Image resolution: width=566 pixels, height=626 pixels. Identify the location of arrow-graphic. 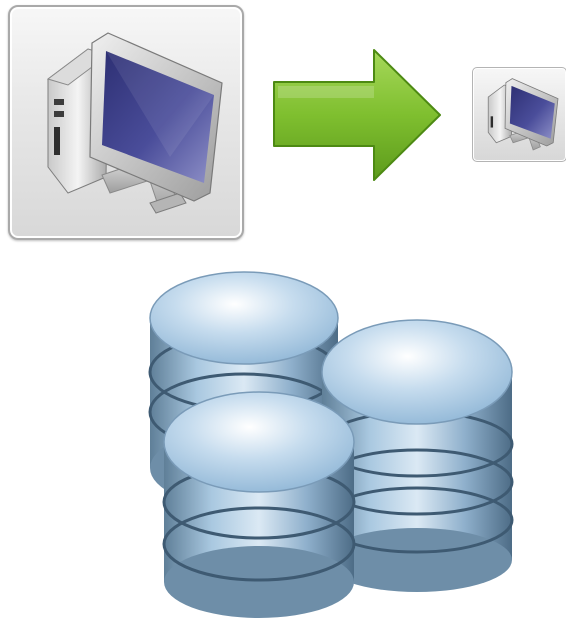
(357, 116).